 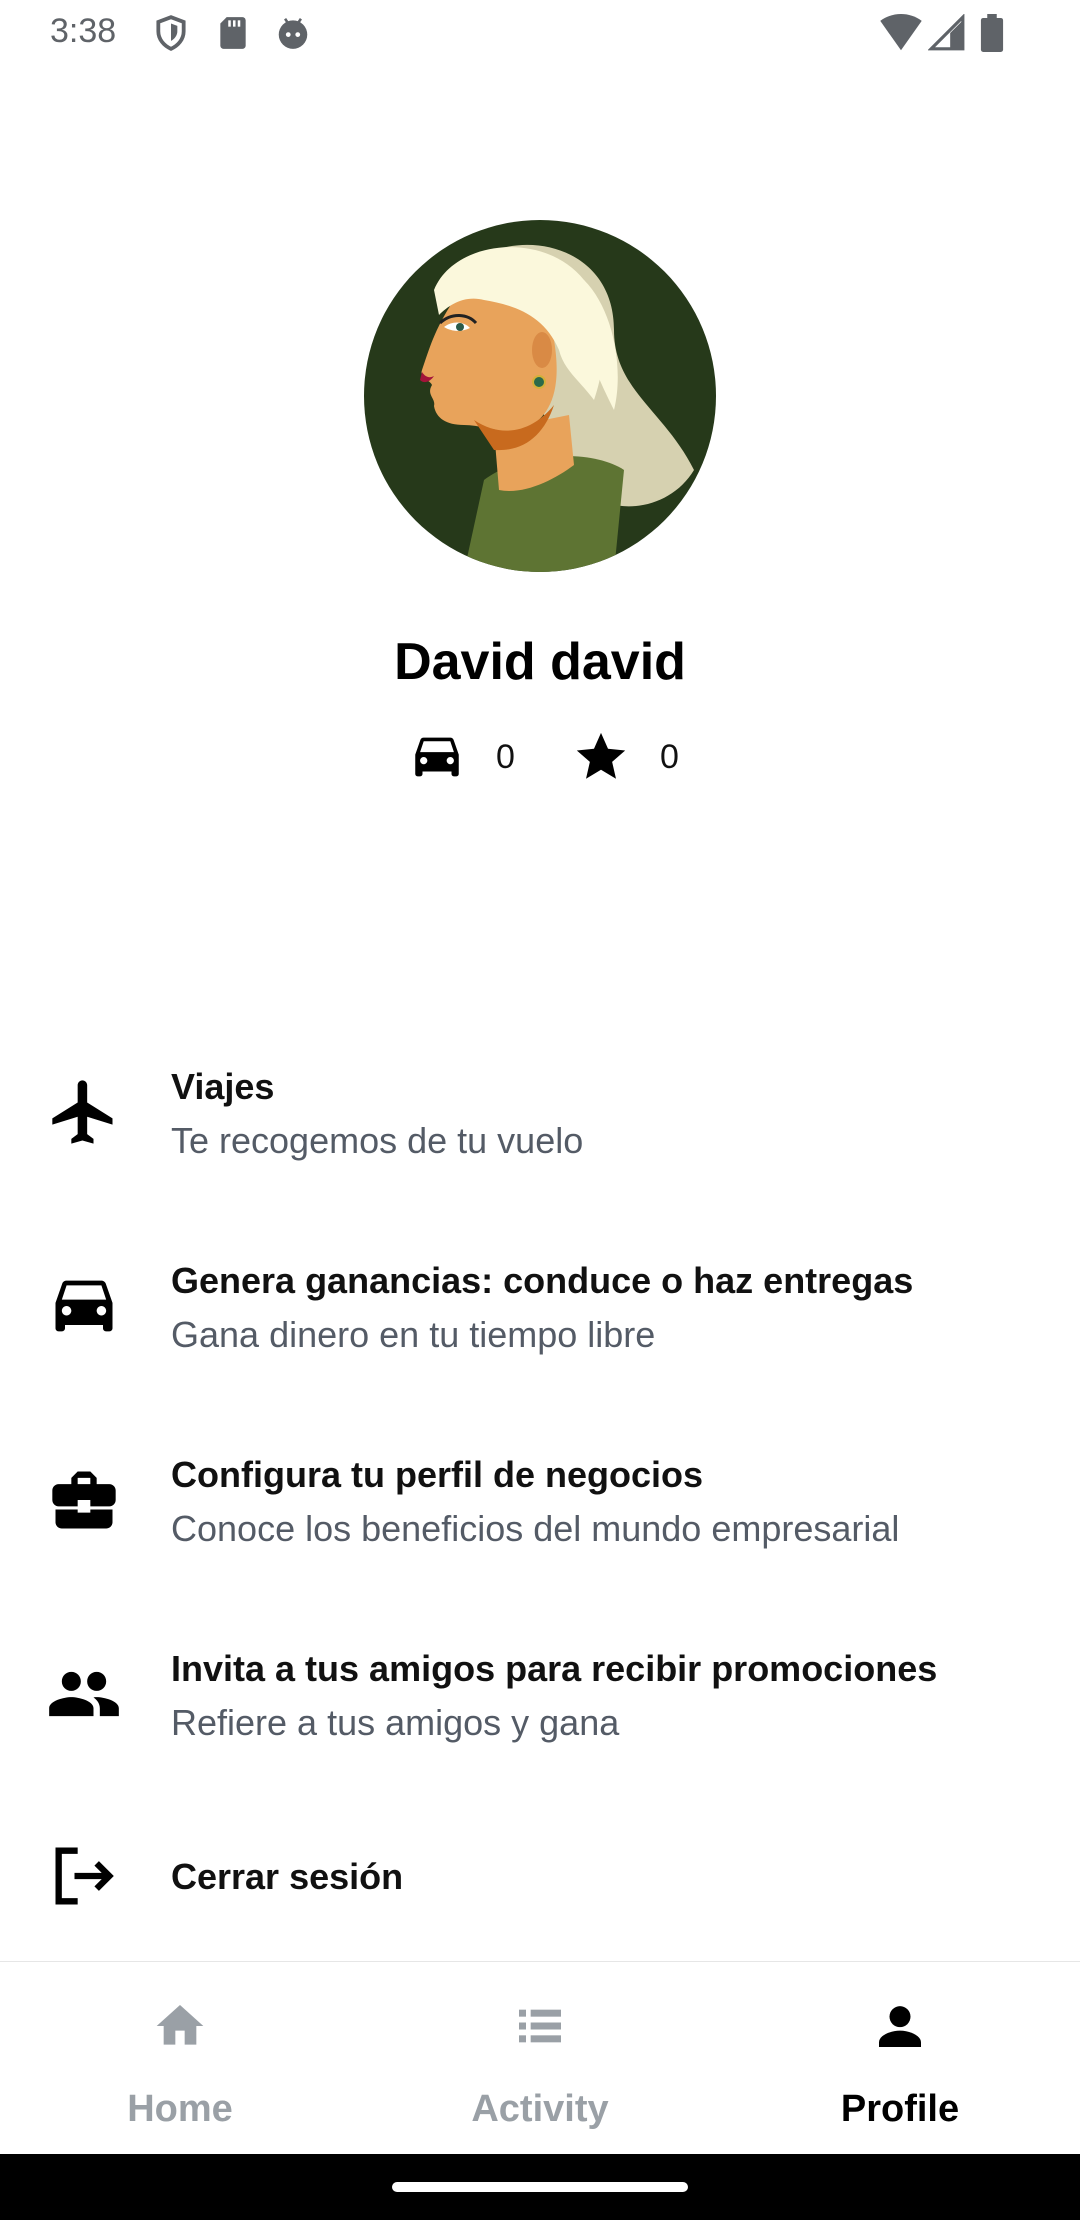 I want to click on logout-icon, so click(x=84, y=1876).